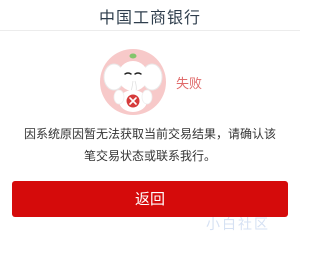 The width and height of the screenshot is (320, 254). What do you see at coordinates (238, 225) in the screenshot?
I see `watermark-text: 小白社区` at bounding box center [238, 225].